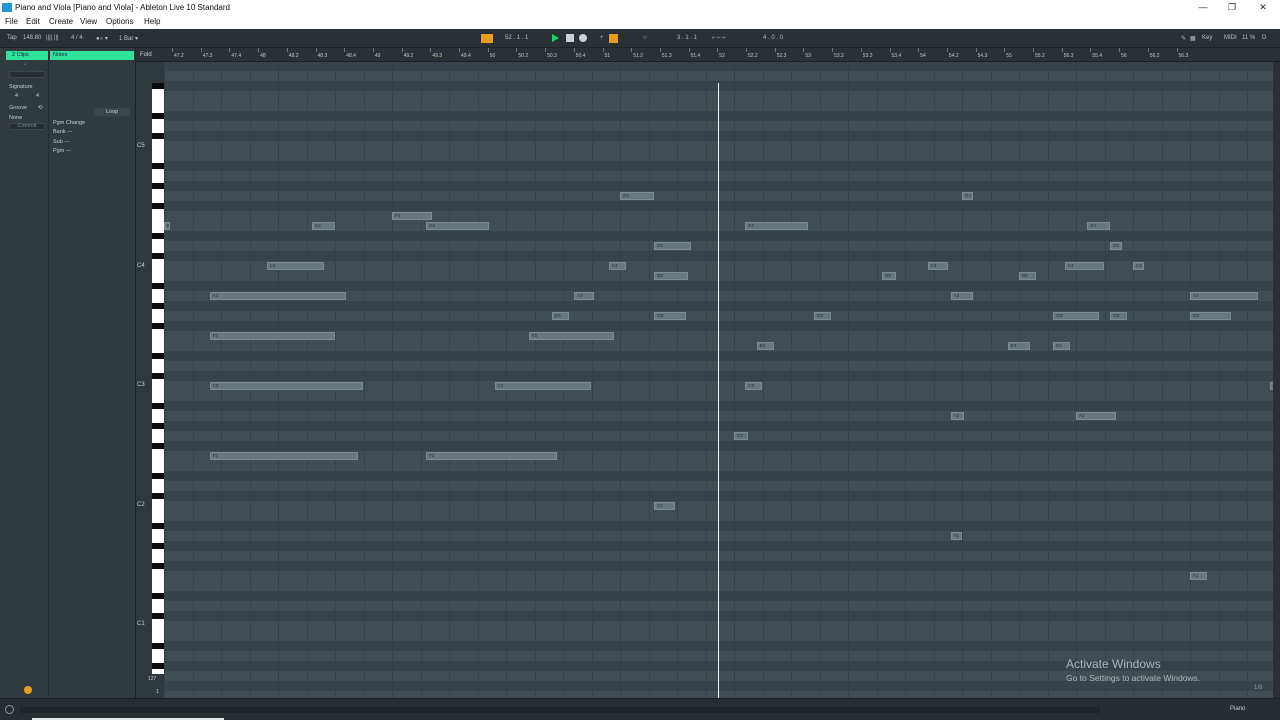 Image resolution: width=1280 pixels, height=720 pixels. I want to click on signature-denominator: 4, so click(37, 96).